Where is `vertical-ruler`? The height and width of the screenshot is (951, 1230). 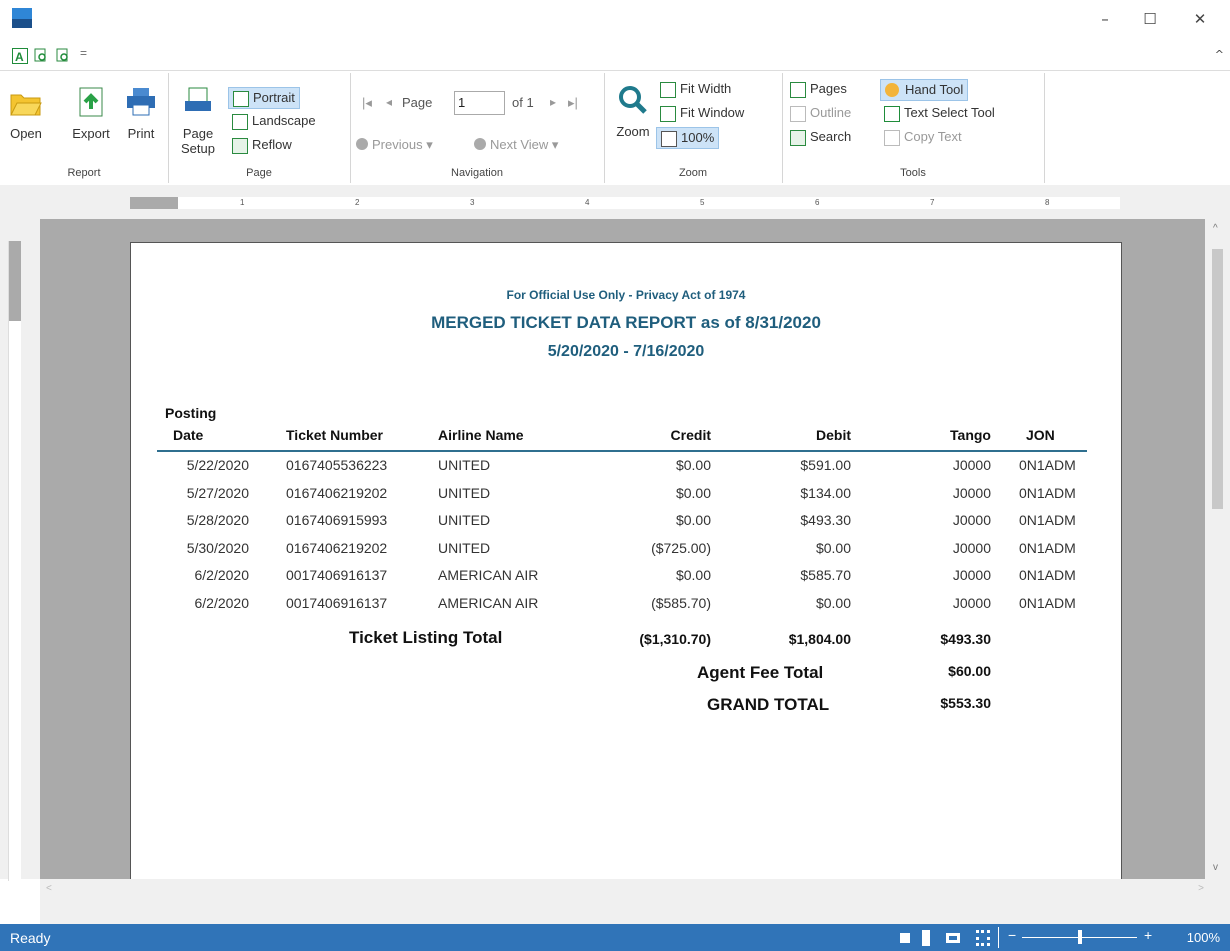
vertical-ruler is located at coordinates (20, 550).